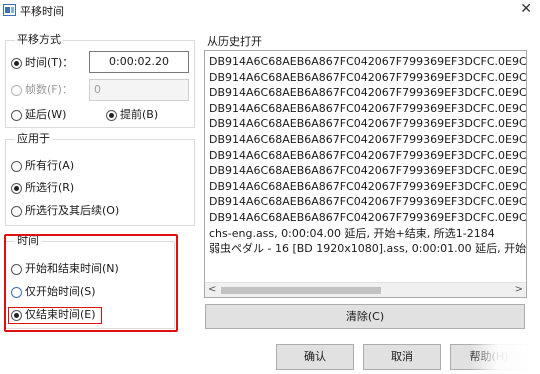 The width and height of the screenshot is (540, 374). What do you see at coordinates (139, 62) in the screenshot?
I see `time-input: 0:00:02.20` at bounding box center [139, 62].